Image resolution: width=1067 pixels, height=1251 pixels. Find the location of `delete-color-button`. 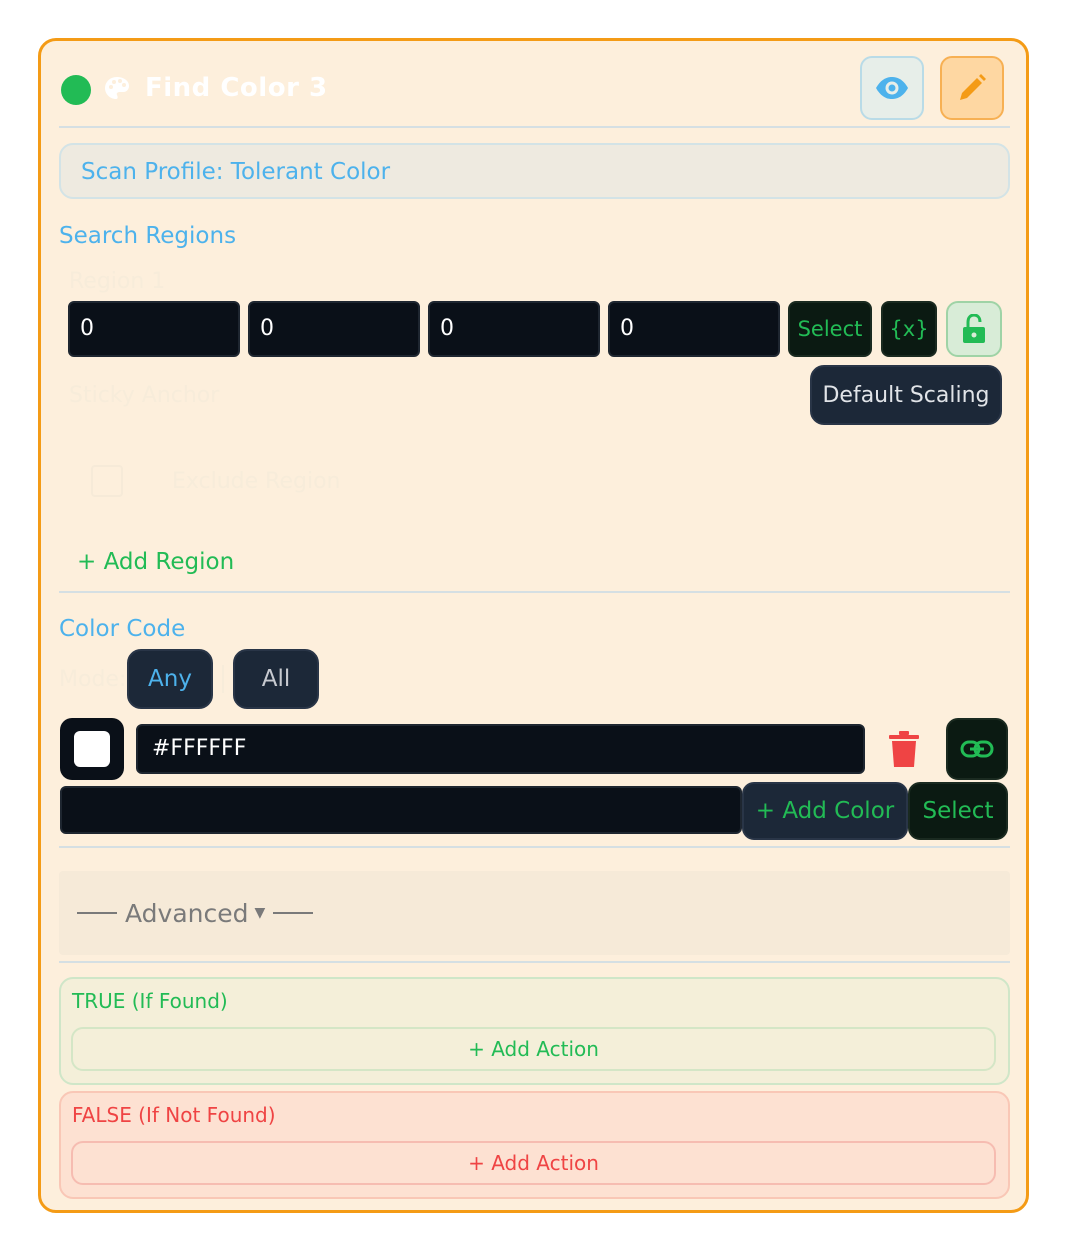

delete-color-button is located at coordinates (904, 749).